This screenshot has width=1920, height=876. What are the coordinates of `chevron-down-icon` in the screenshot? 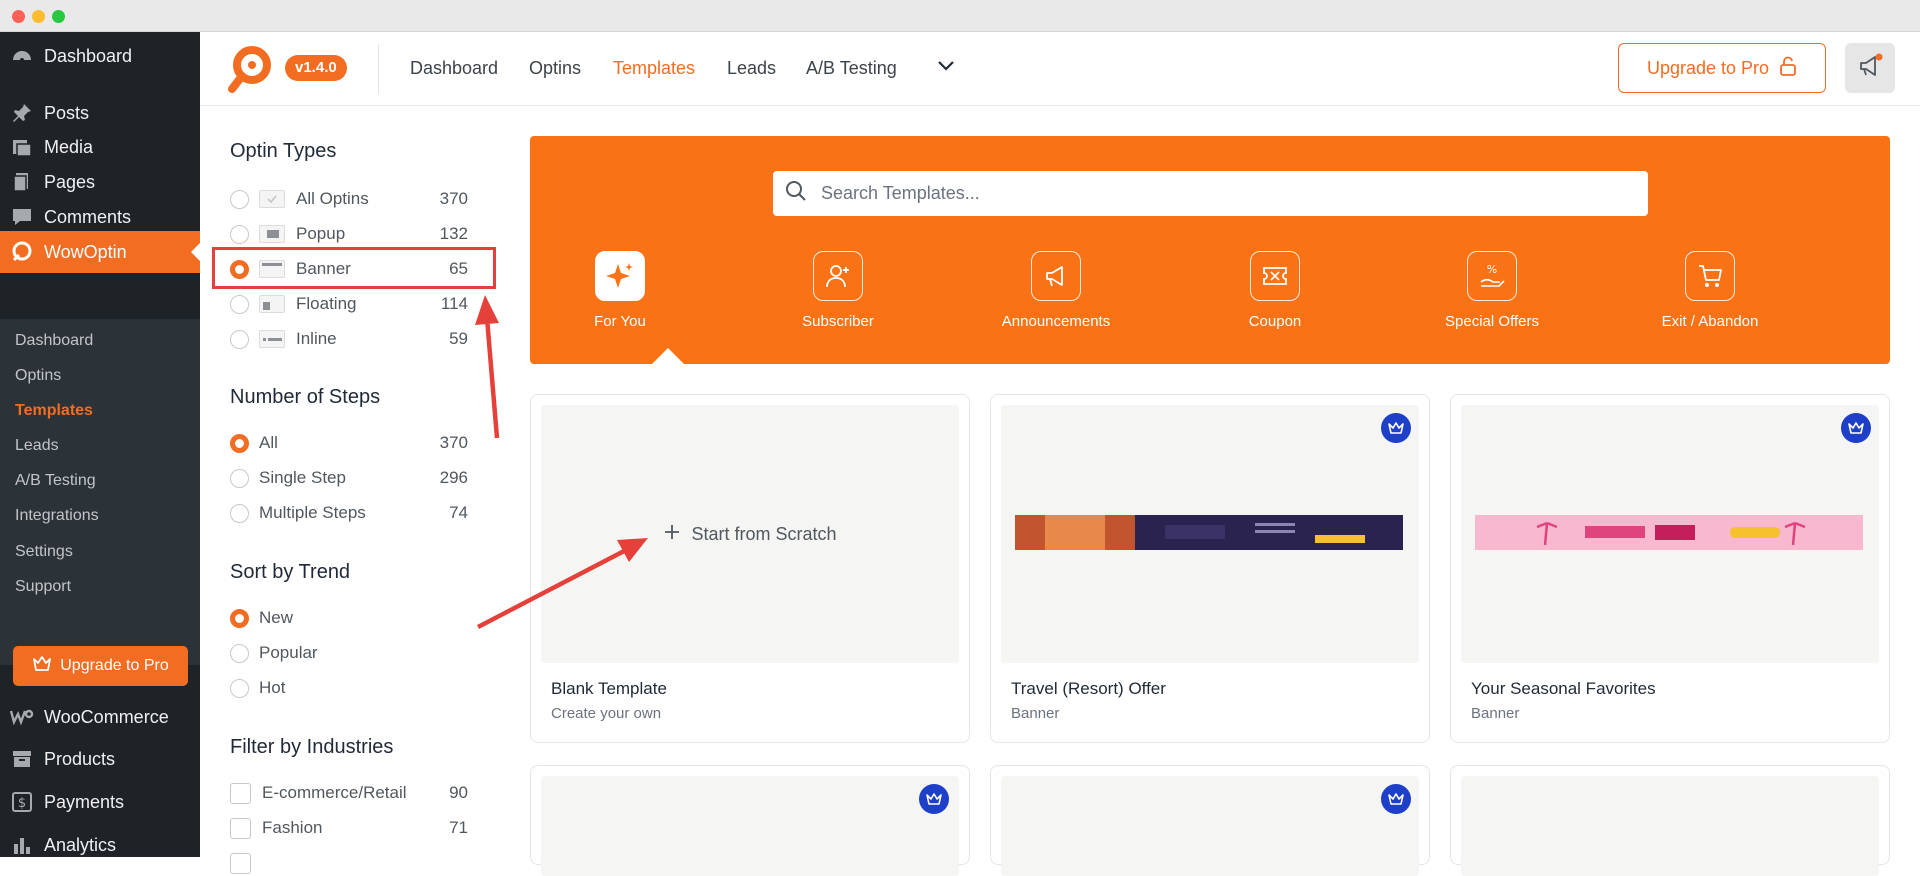 It's located at (946, 68).